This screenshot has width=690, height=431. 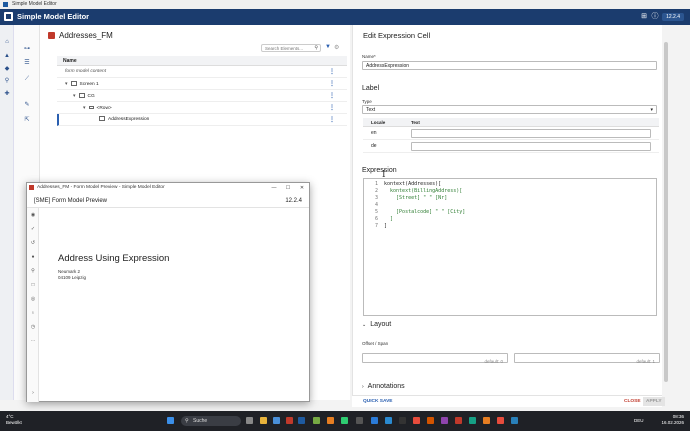 What do you see at coordinates (211, 421) in the screenshot?
I see `taskbar-search: ⚲ Suche` at bounding box center [211, 421].